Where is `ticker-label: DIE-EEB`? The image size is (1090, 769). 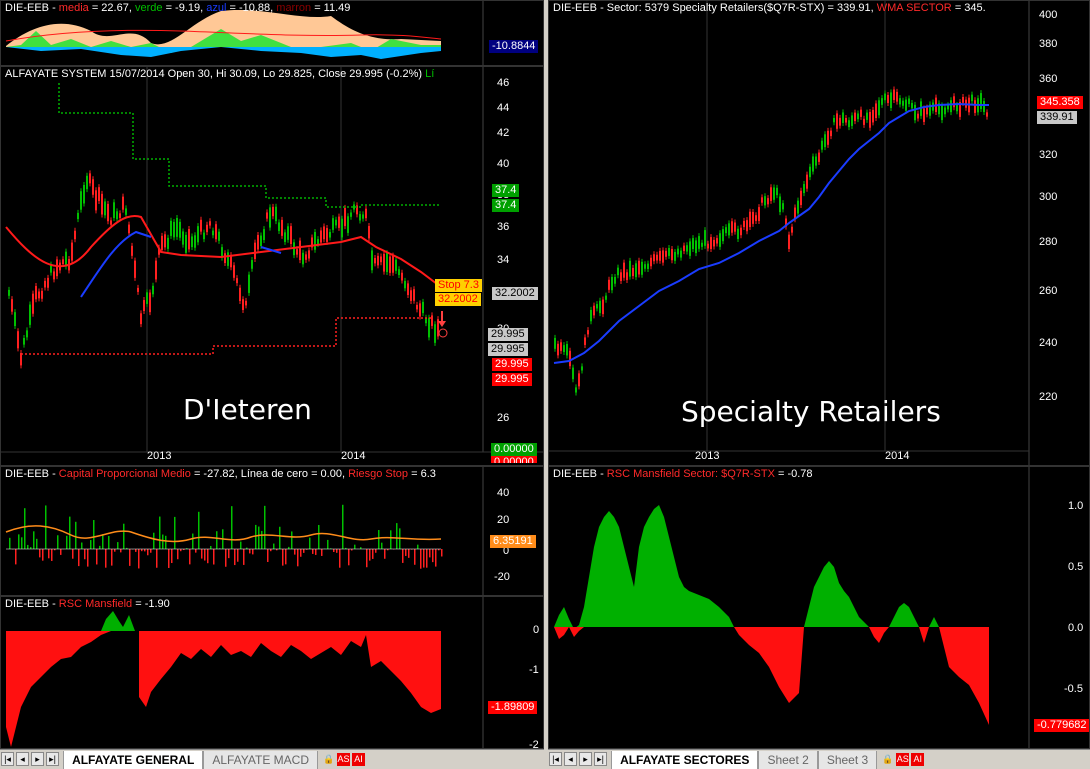
ticker-label: DIE-EEB is located at coordinates (575, 474).